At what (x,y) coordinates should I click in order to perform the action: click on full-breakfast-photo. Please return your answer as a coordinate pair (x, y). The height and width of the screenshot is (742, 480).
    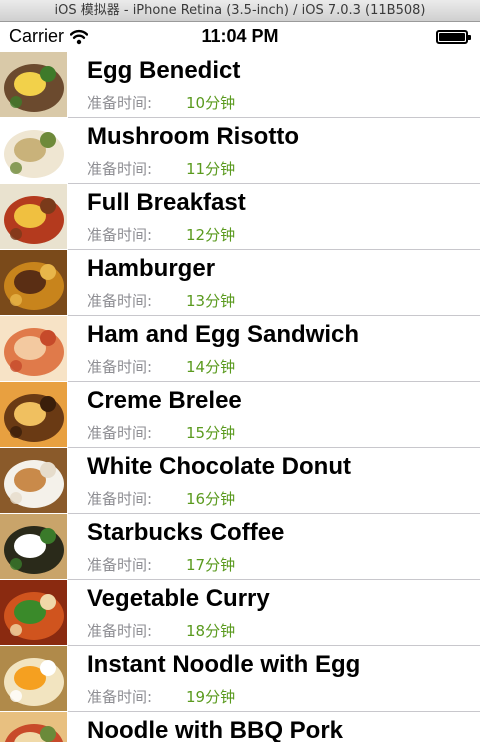
    Looking at the image, I should click on (33, 216).